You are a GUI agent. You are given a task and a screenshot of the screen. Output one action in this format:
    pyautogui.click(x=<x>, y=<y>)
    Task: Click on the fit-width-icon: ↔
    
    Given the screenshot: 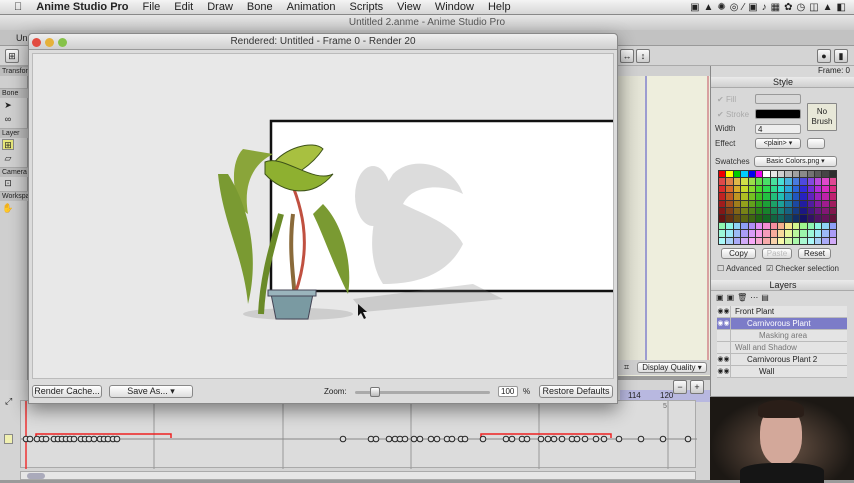 What is the action you would take?
    pyautogui.click(x=627, y=56)
    